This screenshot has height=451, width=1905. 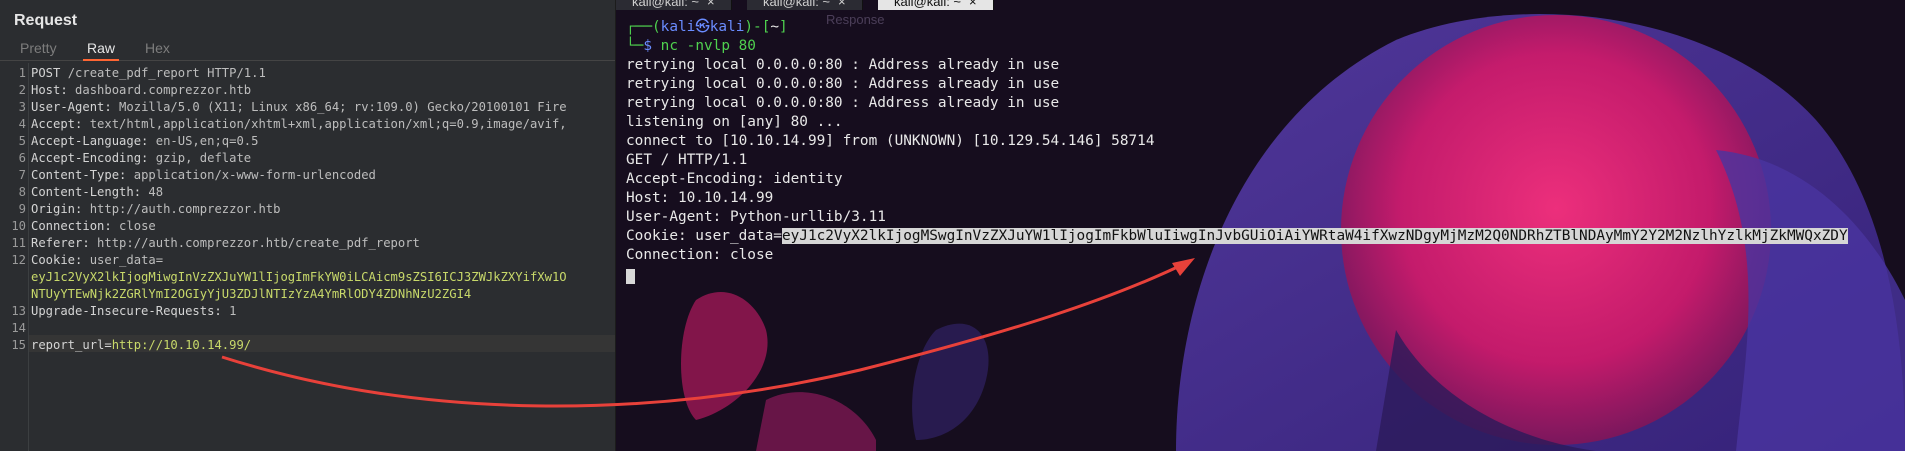 What do you see at coordinates (775, 27) in the screenshot?
I see `prompt-dir: ~` at bounding box center [775, 27].